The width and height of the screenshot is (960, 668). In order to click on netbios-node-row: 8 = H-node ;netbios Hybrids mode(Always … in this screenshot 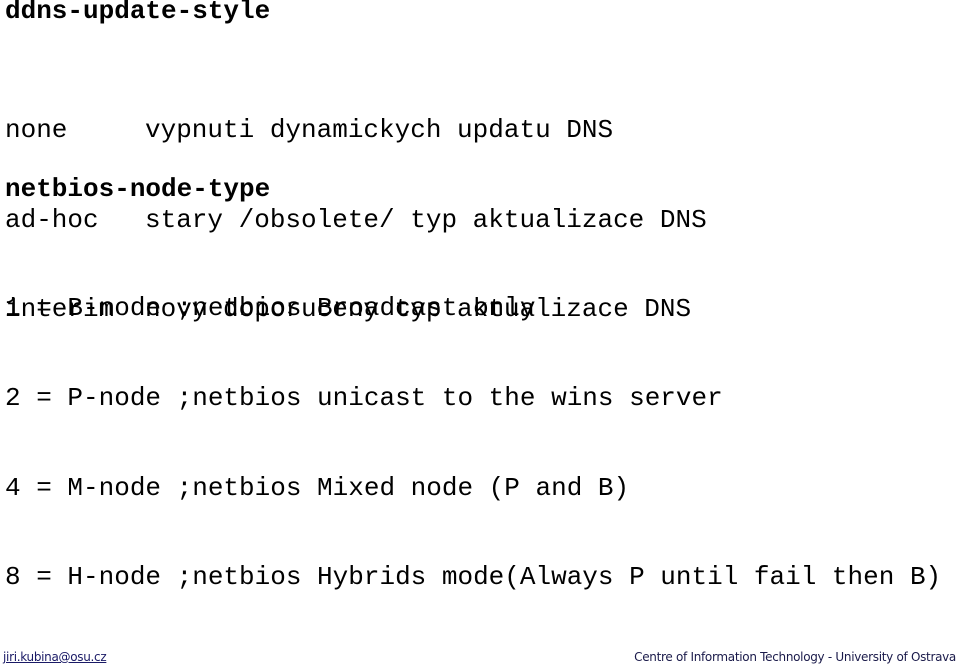, I will do `click(473, 577)`.